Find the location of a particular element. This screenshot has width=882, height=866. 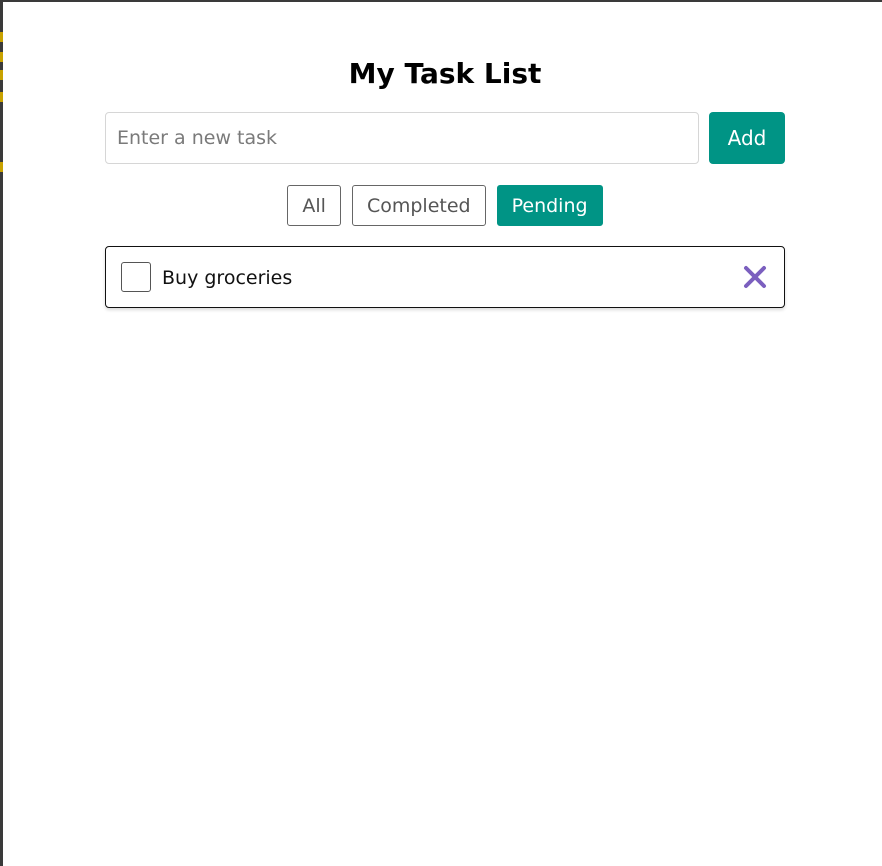

task-item: Buy groceries is located at coordinates (445, 277).